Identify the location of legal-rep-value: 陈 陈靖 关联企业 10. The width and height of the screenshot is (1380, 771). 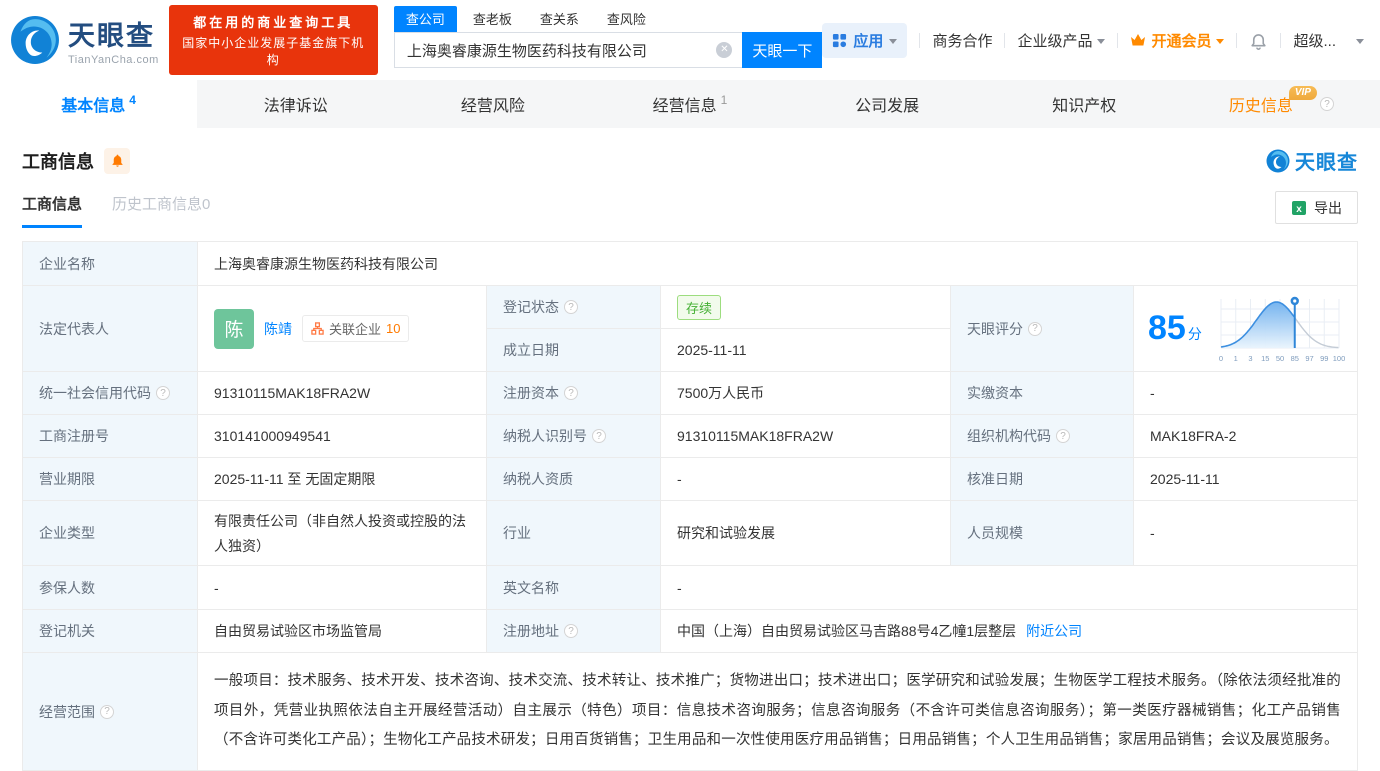
(342, 329).